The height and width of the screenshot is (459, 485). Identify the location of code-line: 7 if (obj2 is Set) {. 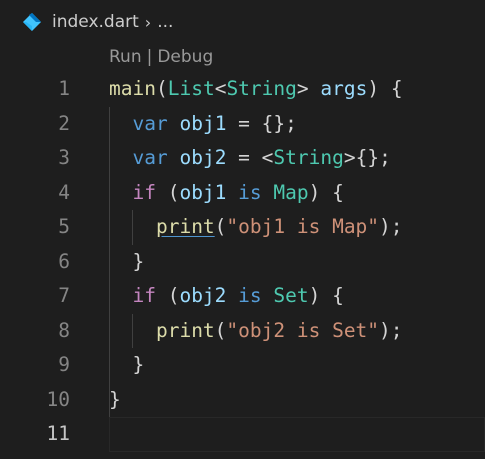
(242, 296).